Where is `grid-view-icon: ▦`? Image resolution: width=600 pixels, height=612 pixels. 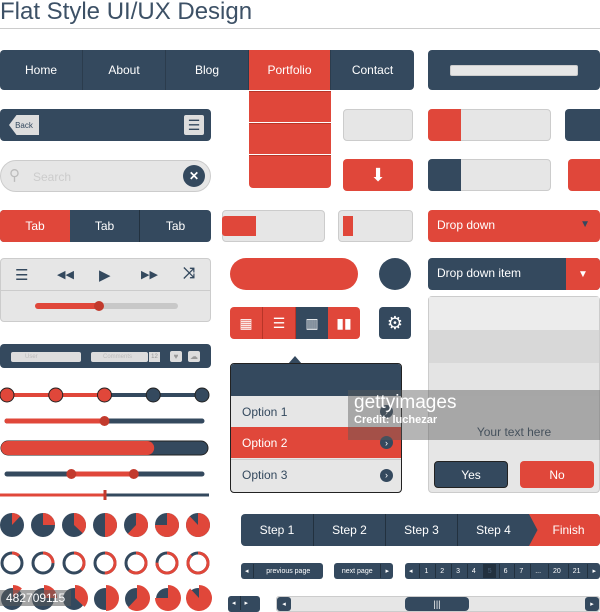
grid-view-icon: ▦ is located at coordinates (246, 323).